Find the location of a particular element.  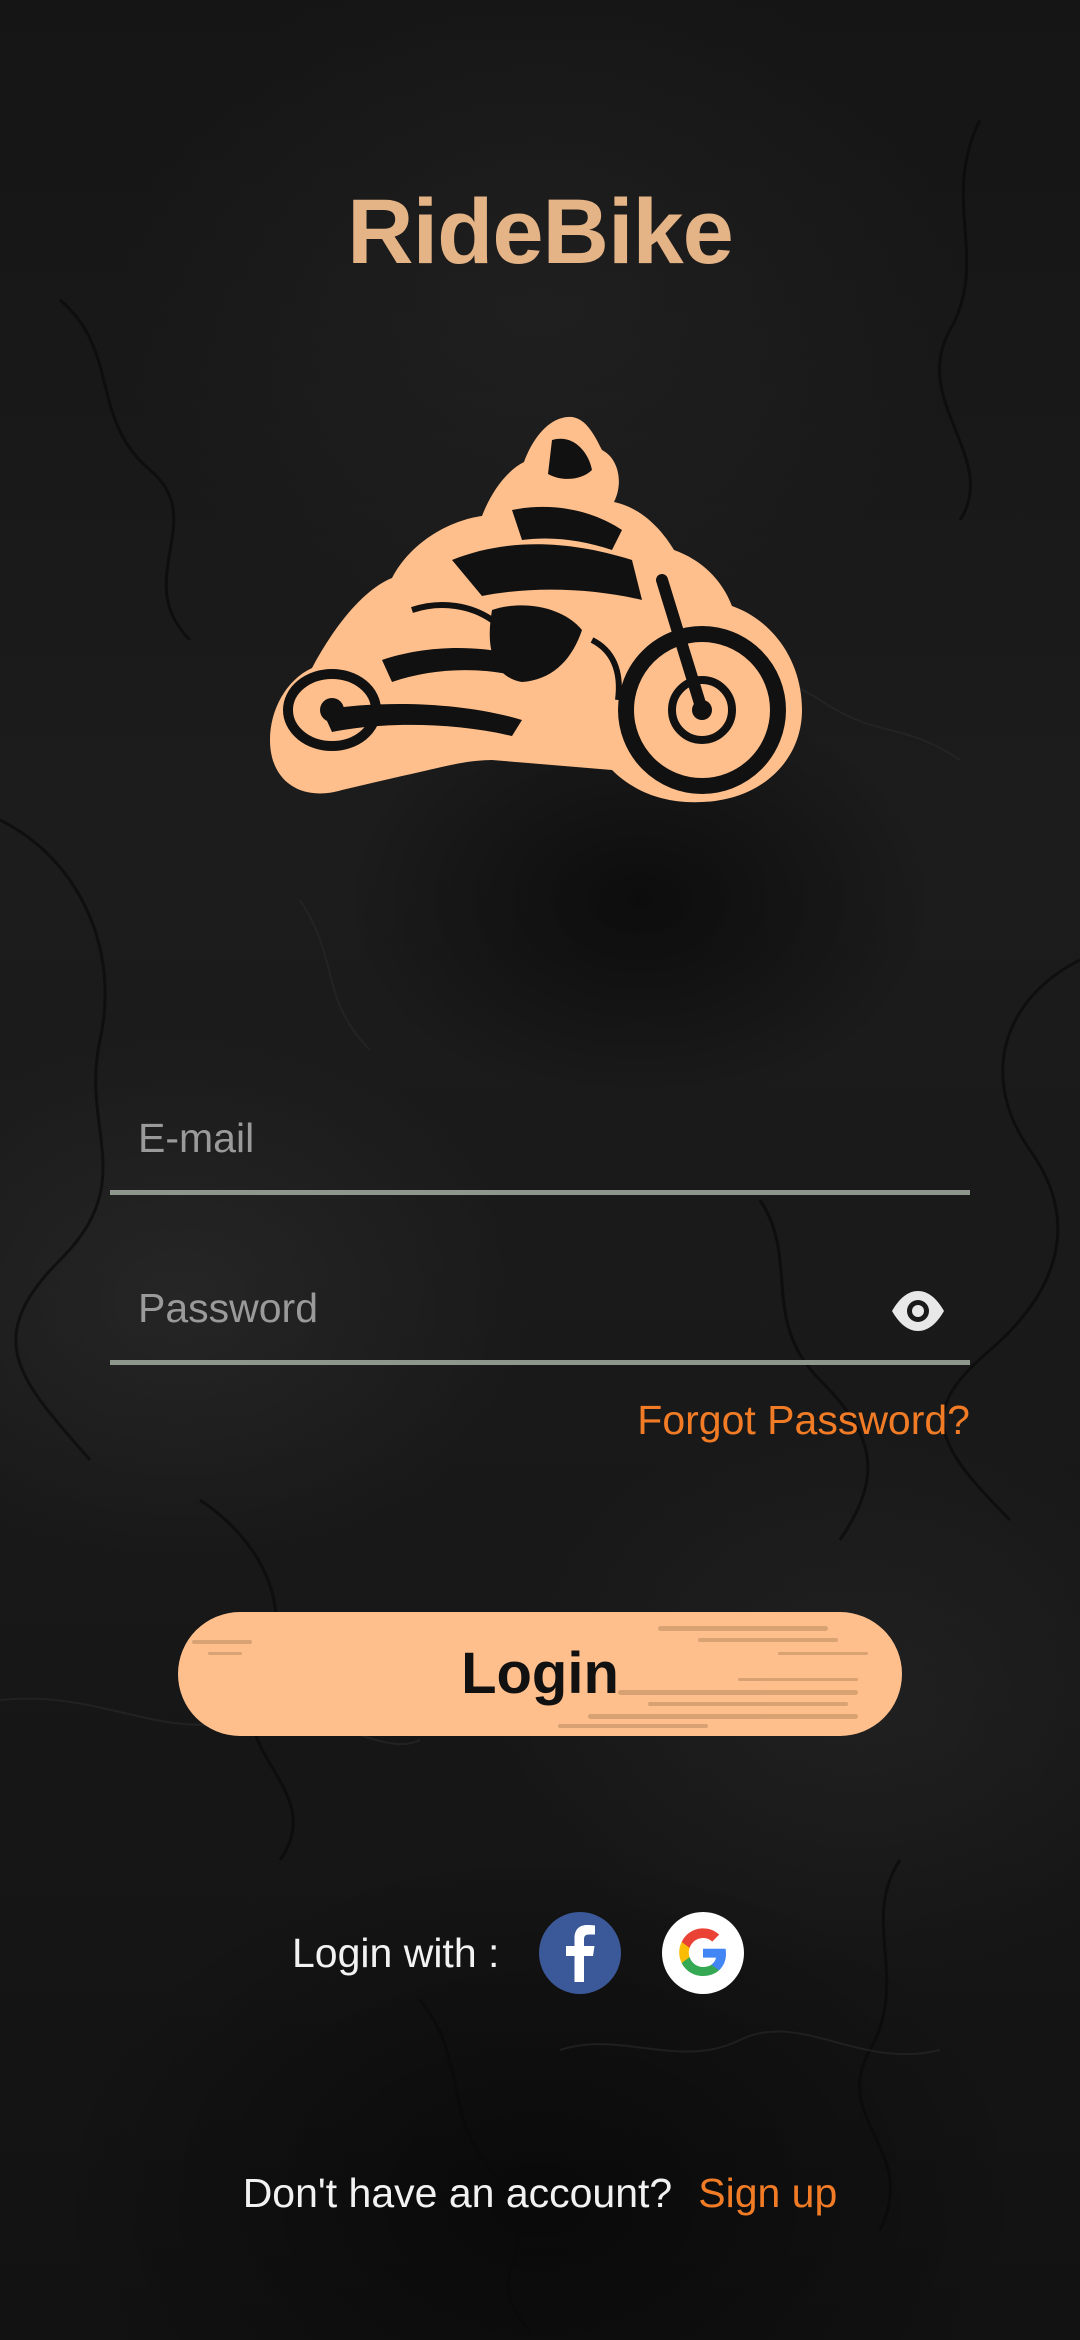

password-input is located at coordinates (518, 1308).